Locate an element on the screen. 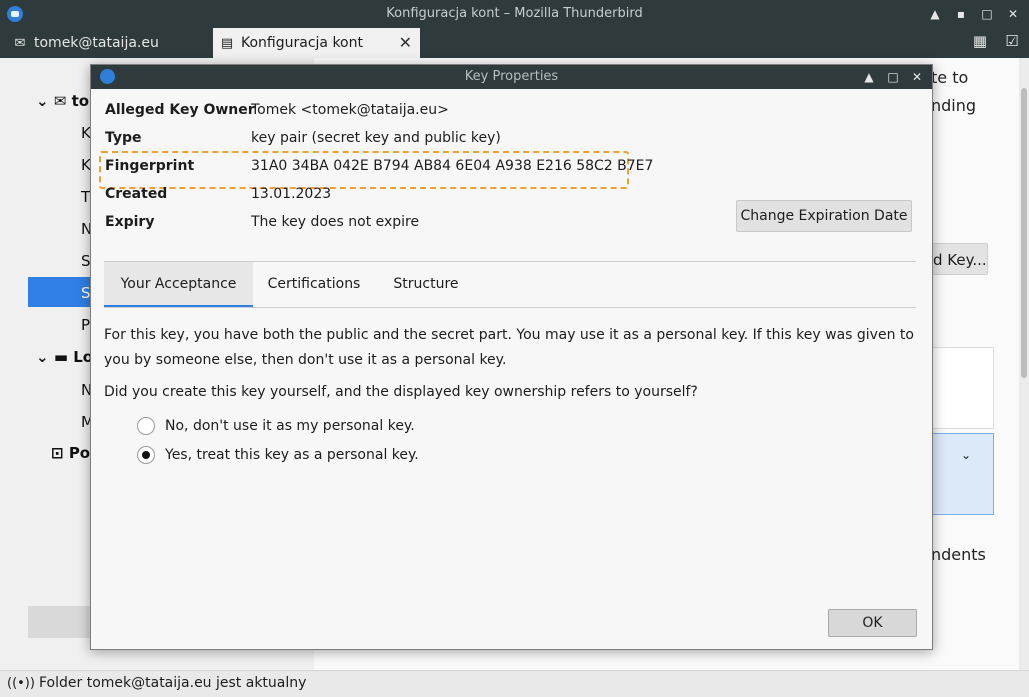 This screenshot has height=697, width=1029. bg-text: te to is located at coordinates (950, 77).